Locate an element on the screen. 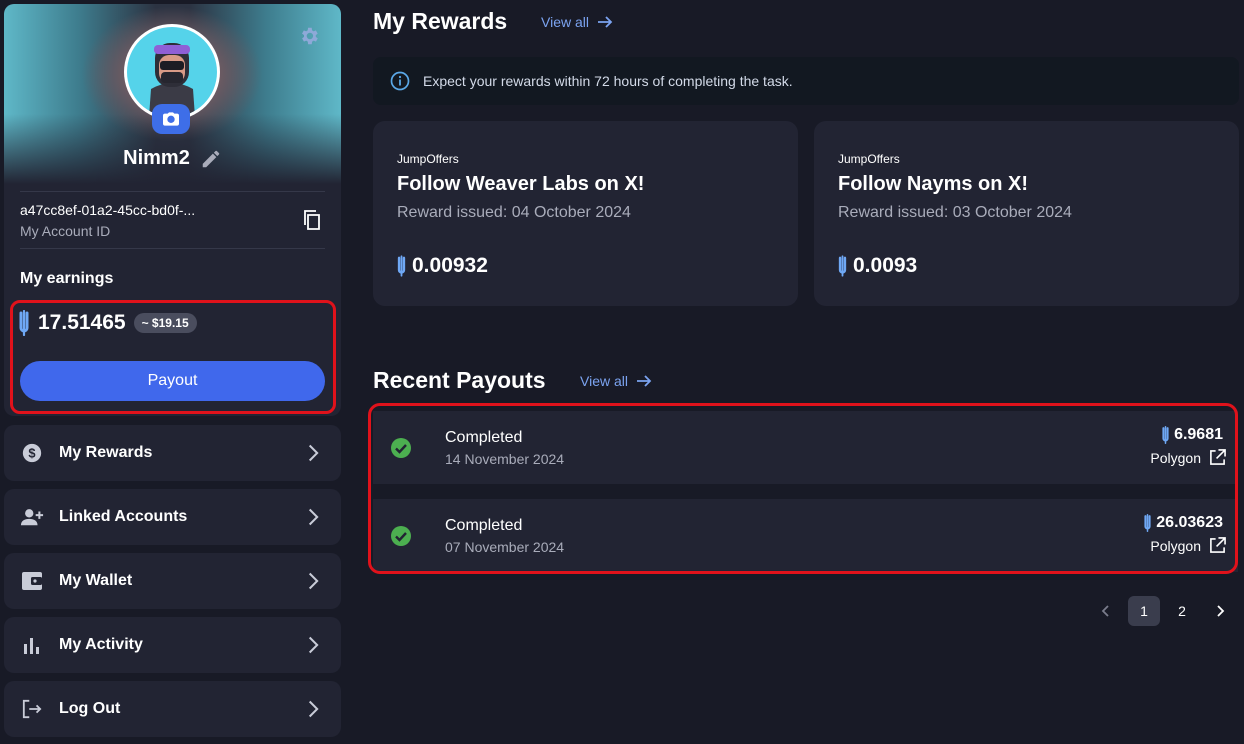 The image size is (1244, 744). change-avatar-button is located at coordinates (171, 119).